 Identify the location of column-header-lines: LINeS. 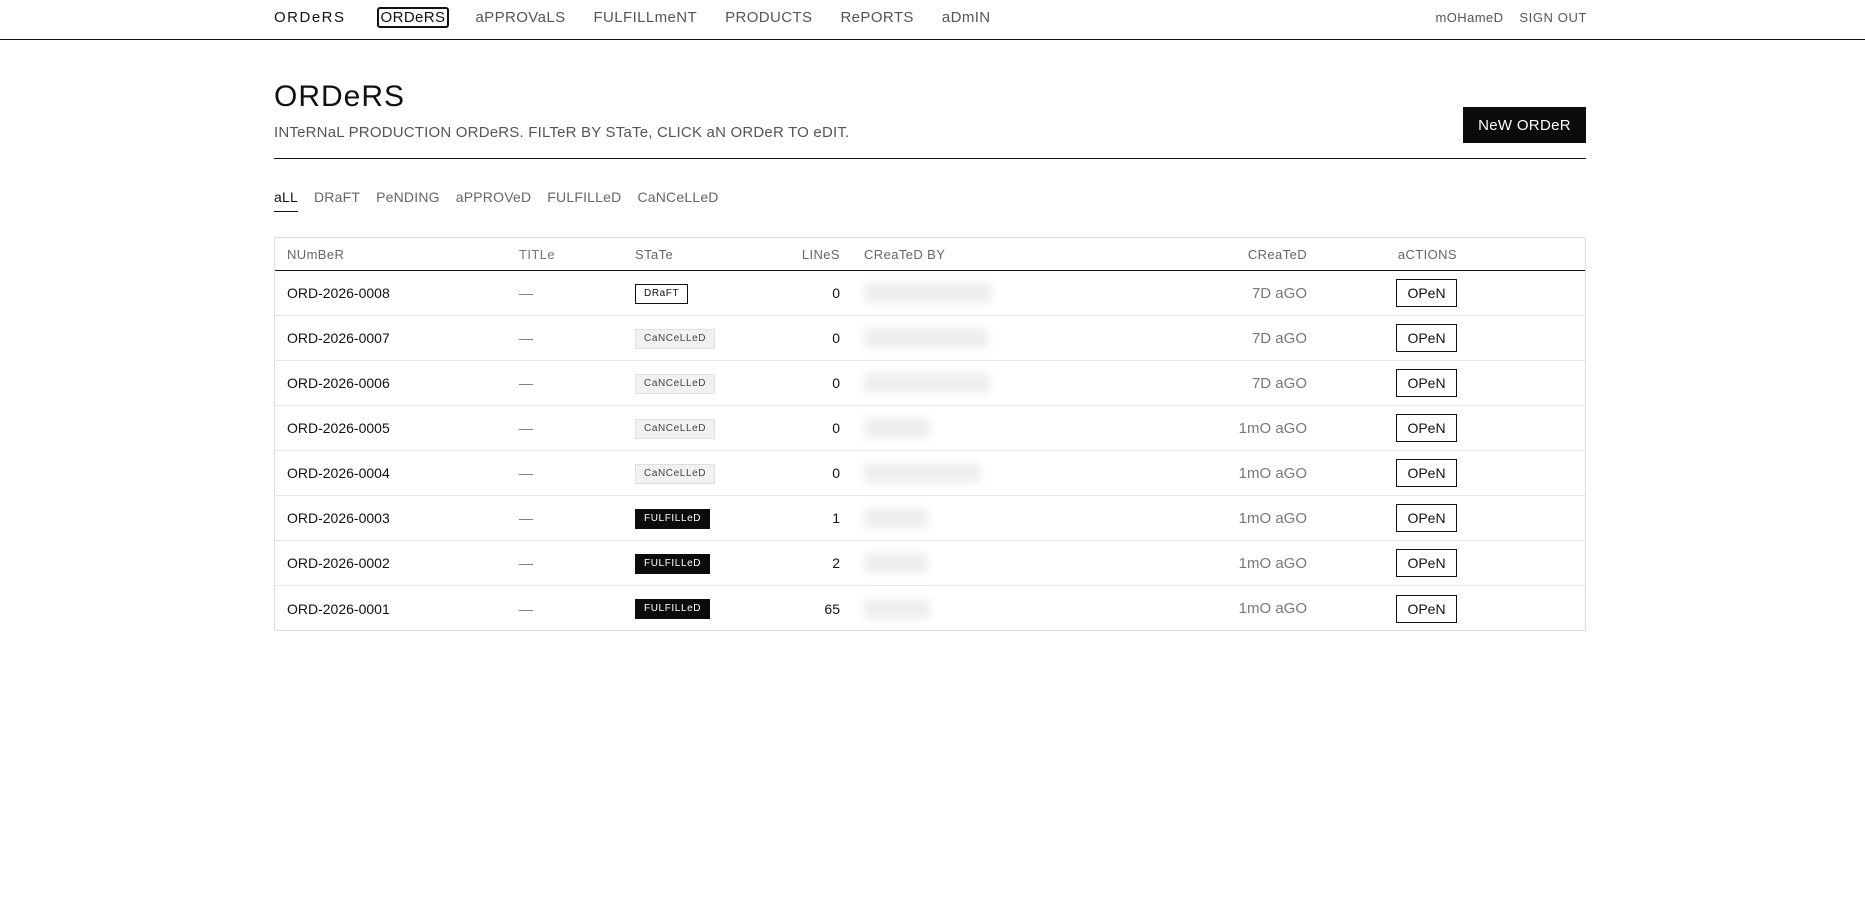
(820, 254).